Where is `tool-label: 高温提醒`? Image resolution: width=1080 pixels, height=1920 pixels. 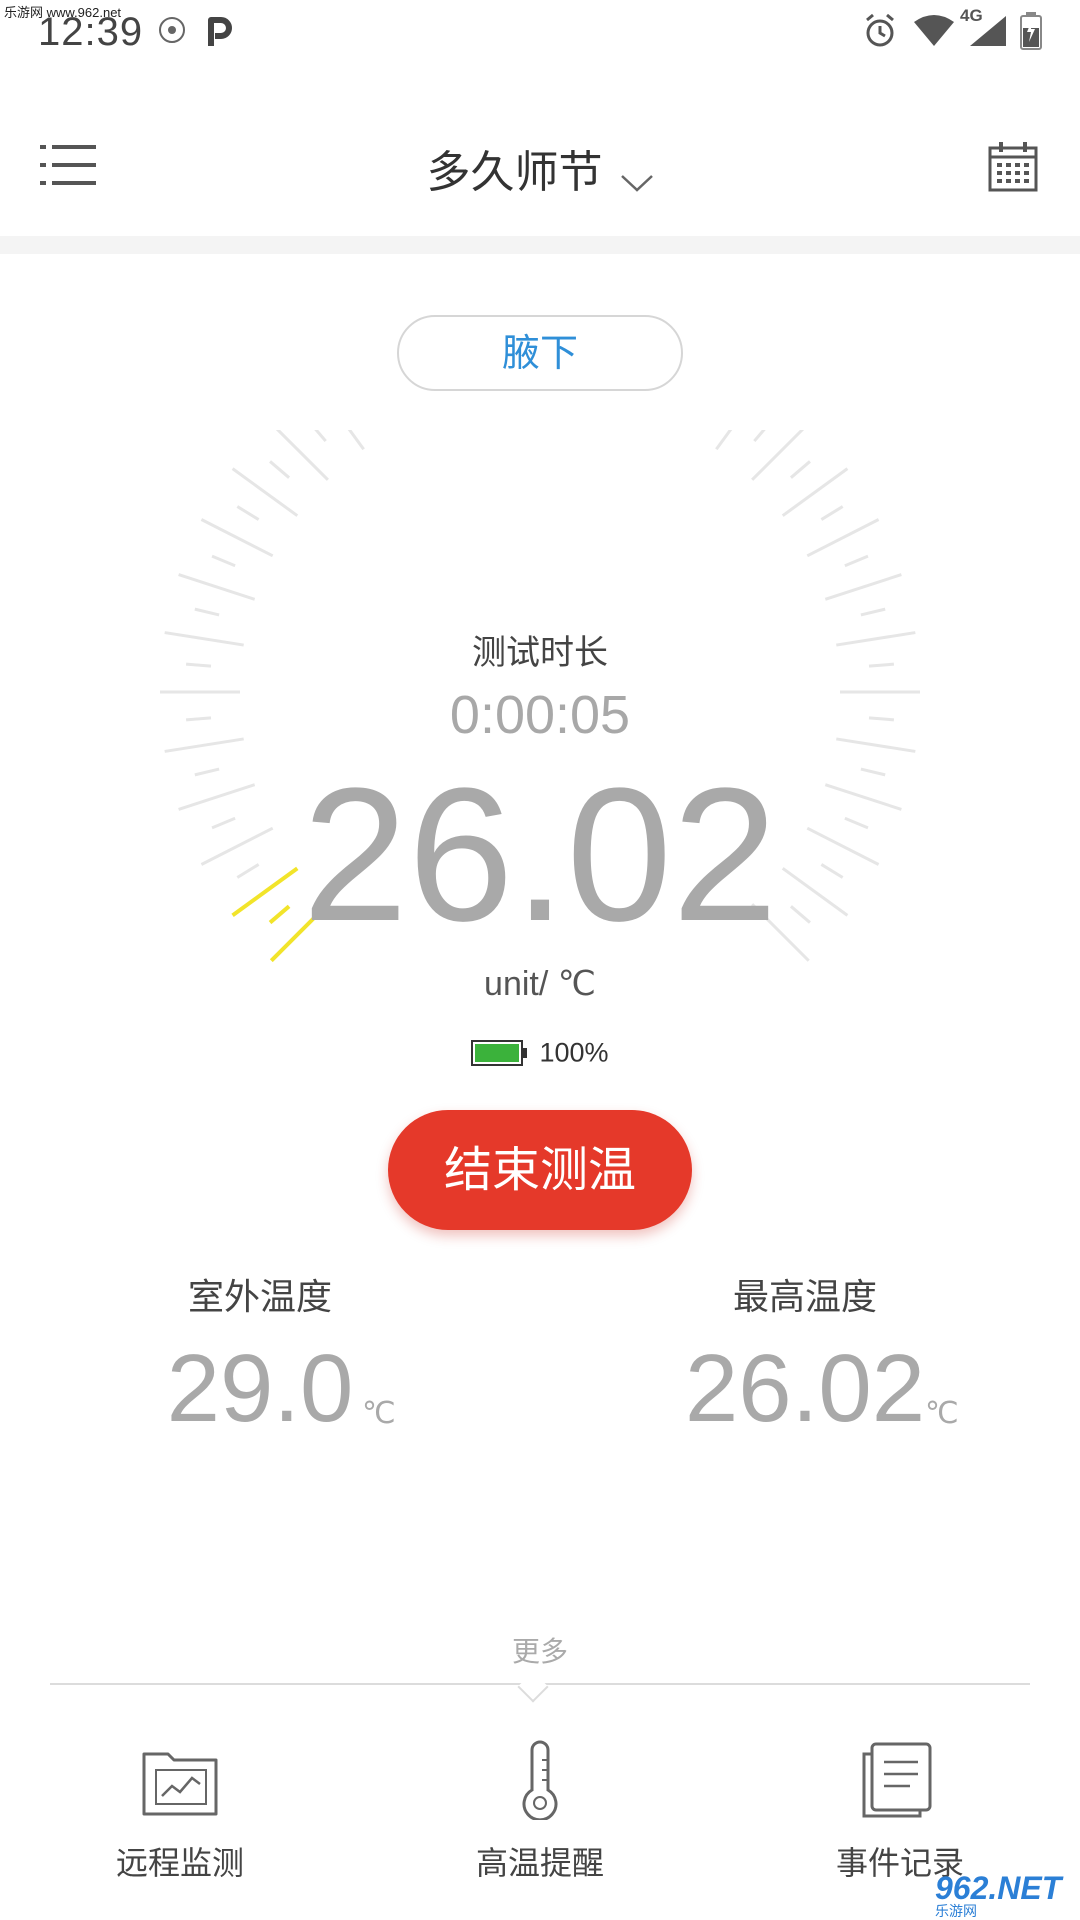
tool-label: 高温提醒 is located at coordinates (539, 1863).